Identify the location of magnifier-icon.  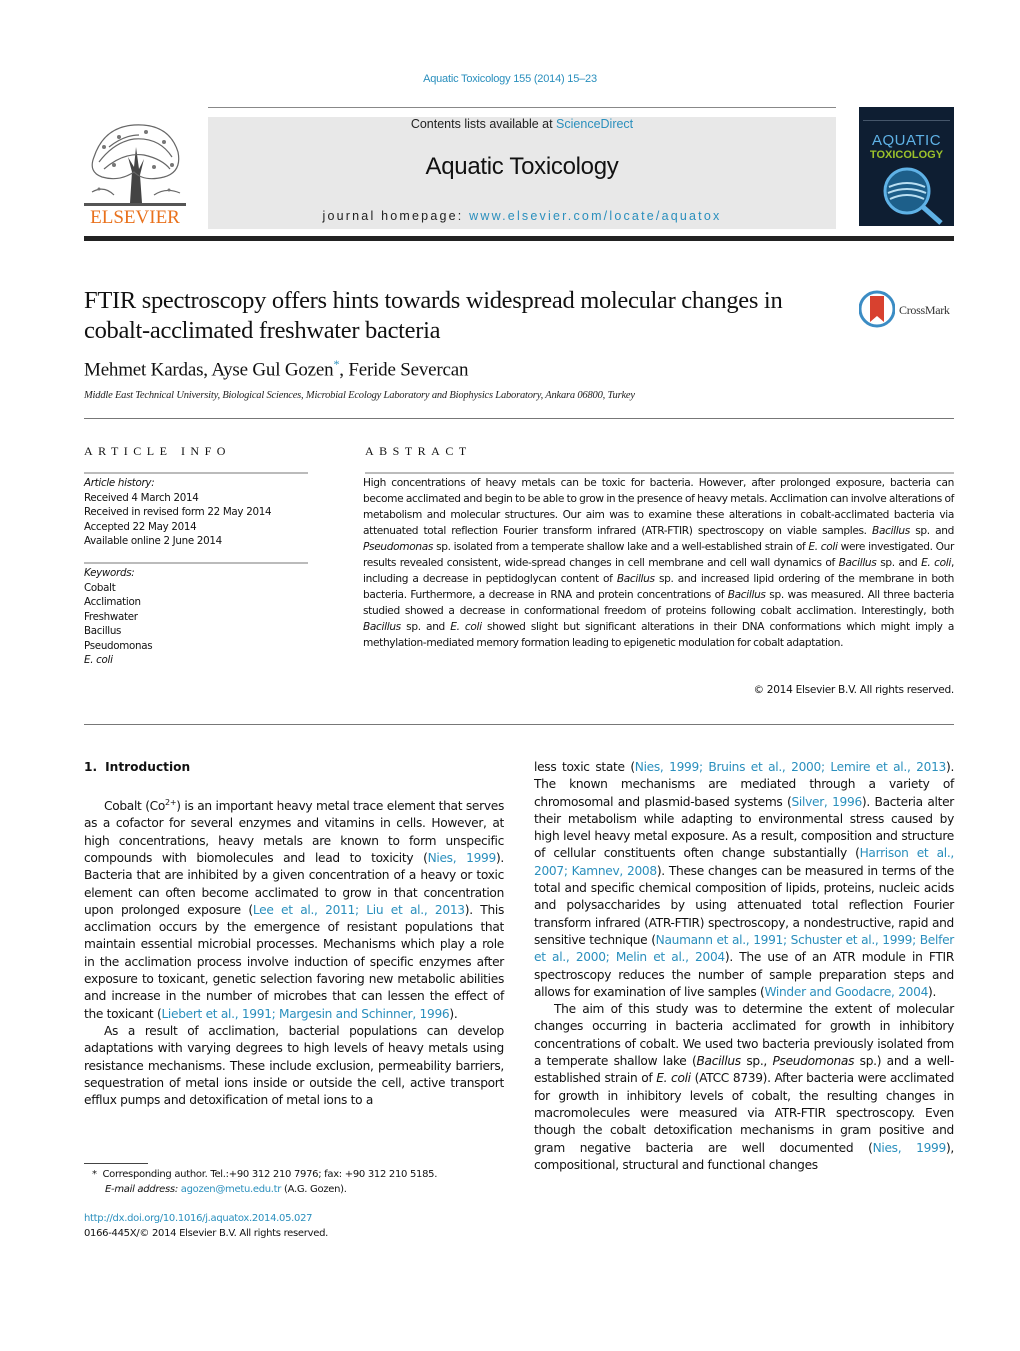
(913, 196).